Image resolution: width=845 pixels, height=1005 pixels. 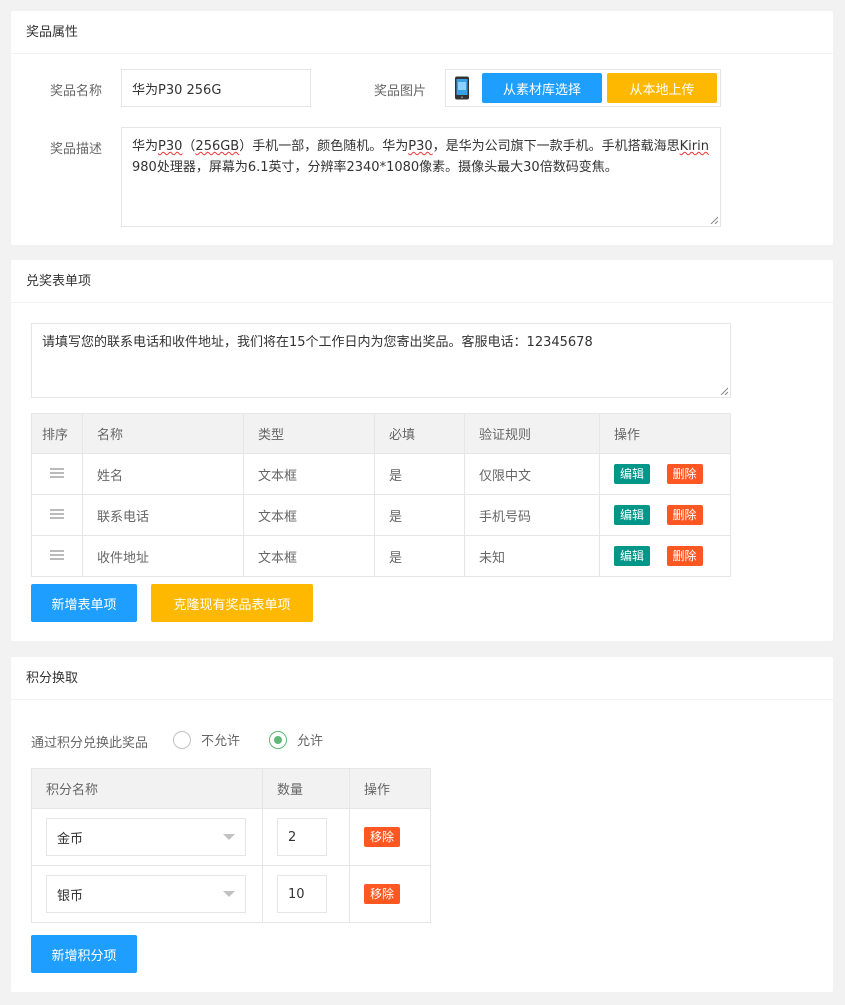 I want to click on desc-text: ）手机一部，颜色随机。华为, so click(x=324, y=146).